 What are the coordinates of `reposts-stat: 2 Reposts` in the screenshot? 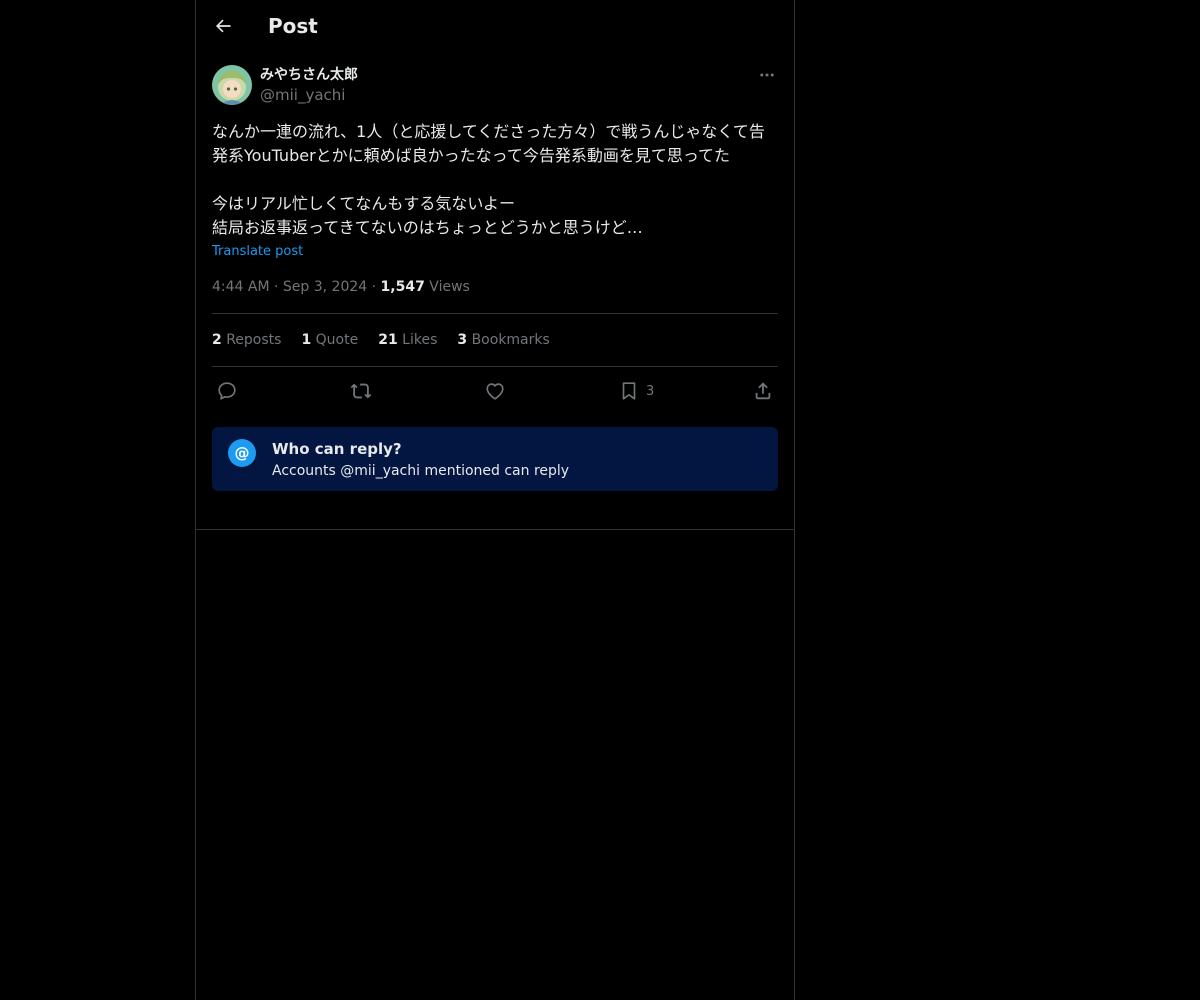 It's located at (246, 340).